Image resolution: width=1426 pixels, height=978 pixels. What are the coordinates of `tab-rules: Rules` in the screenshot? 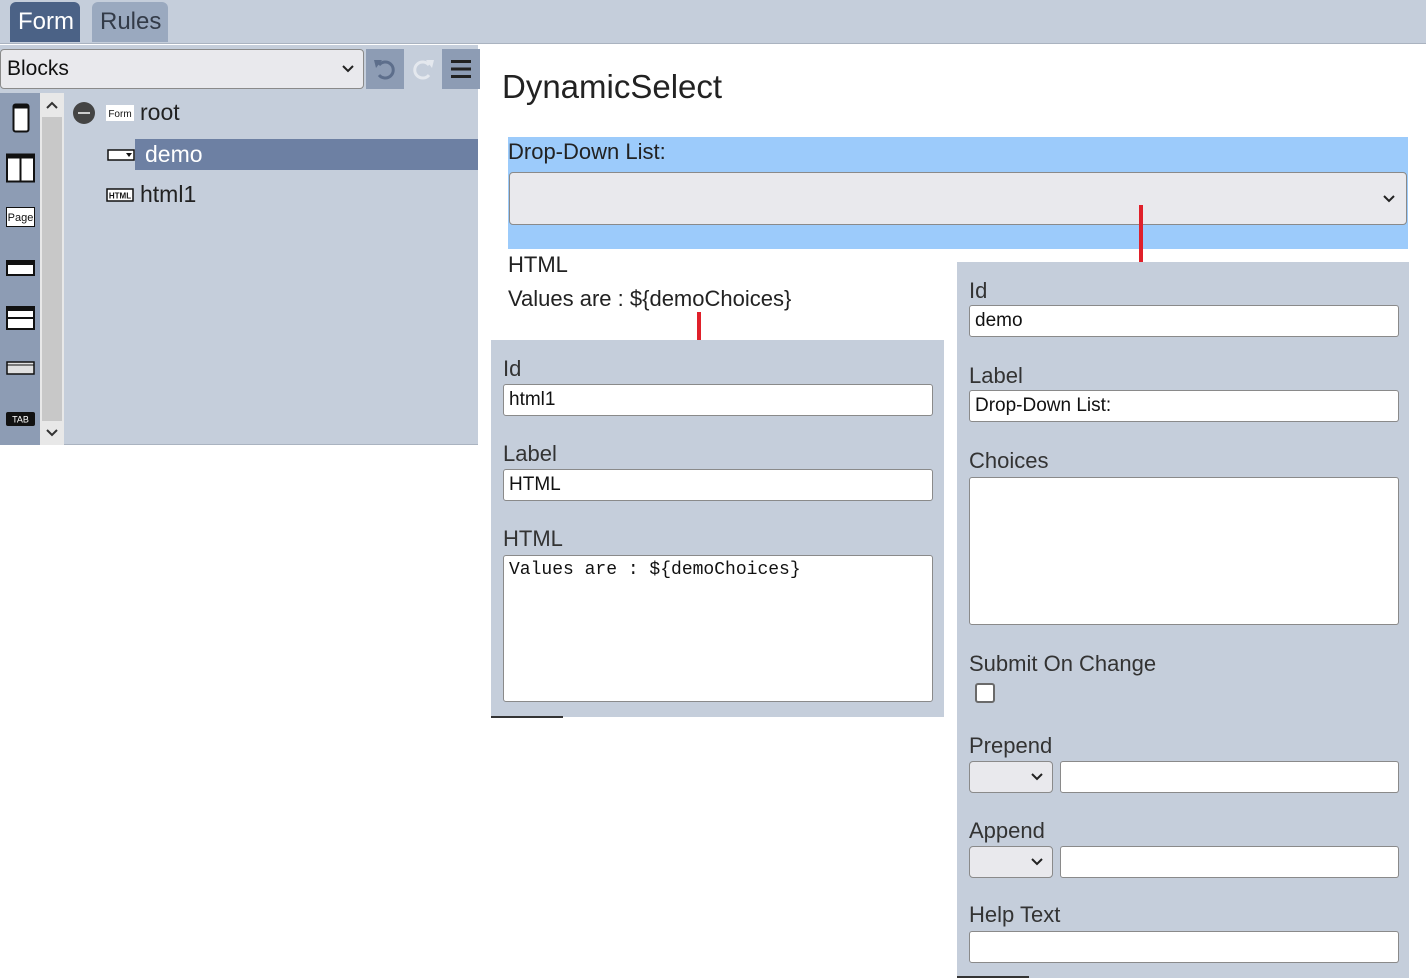 It's located at (130, 22).